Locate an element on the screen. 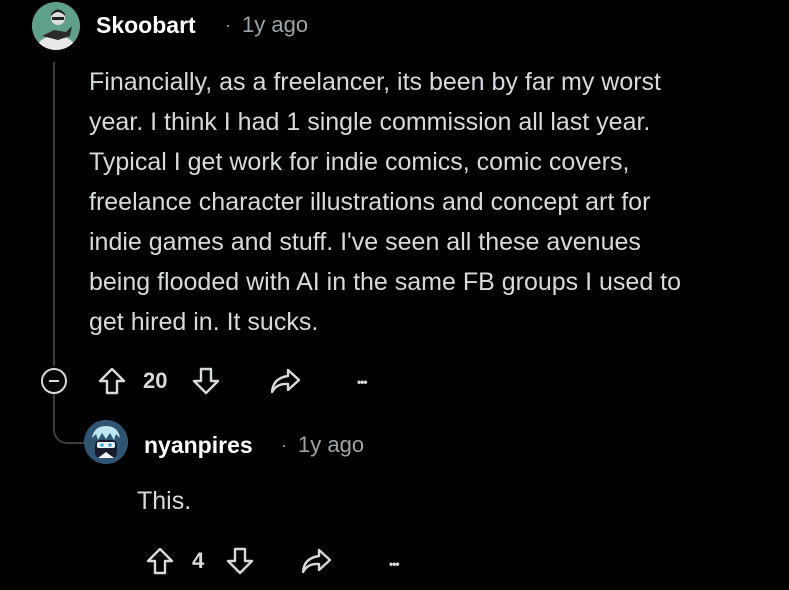 The width and height of the screenshot is (789, 590). reply-branch-line is located at coordinates (69, 419).